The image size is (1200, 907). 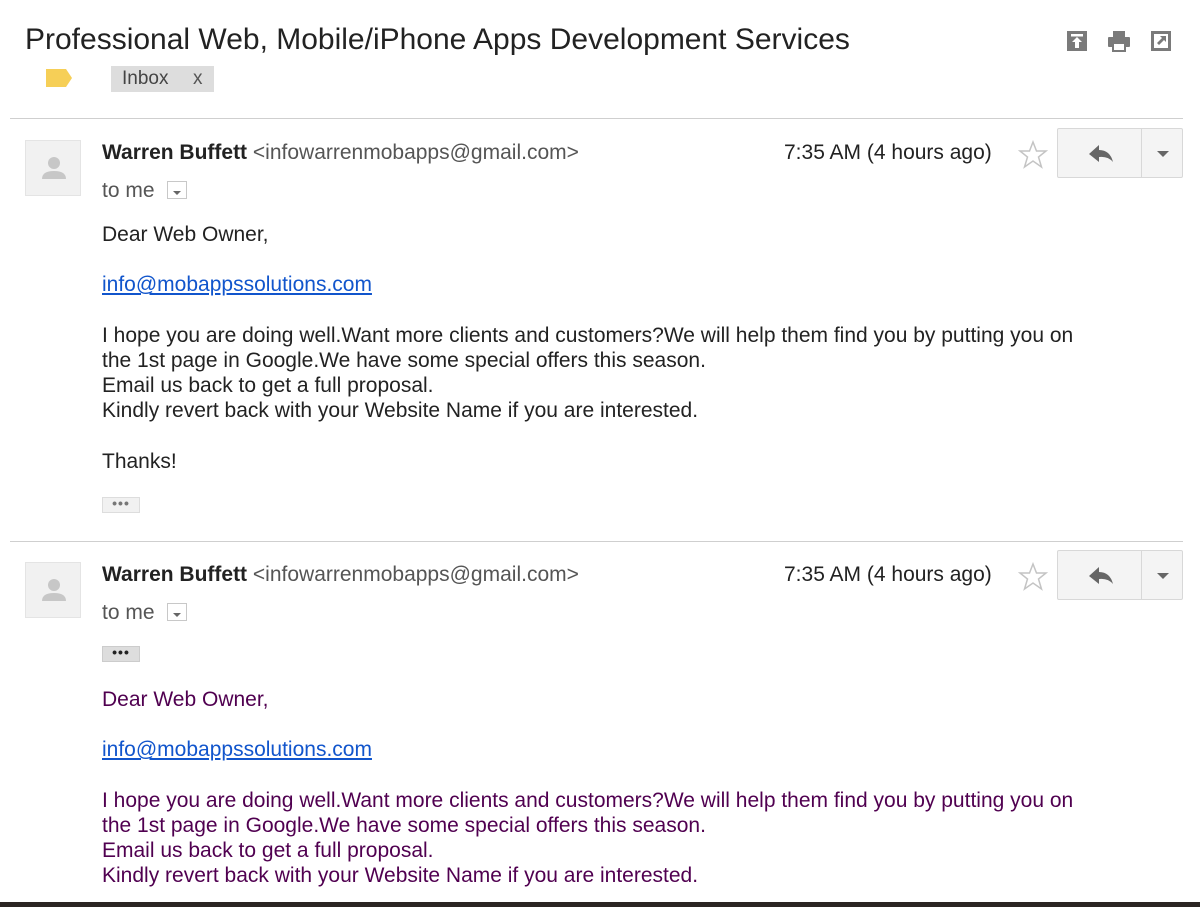 What do you see at coordinates (1077, 41) in the screenshot?
I see `archive-icon` at bounding box center [1077, 41].